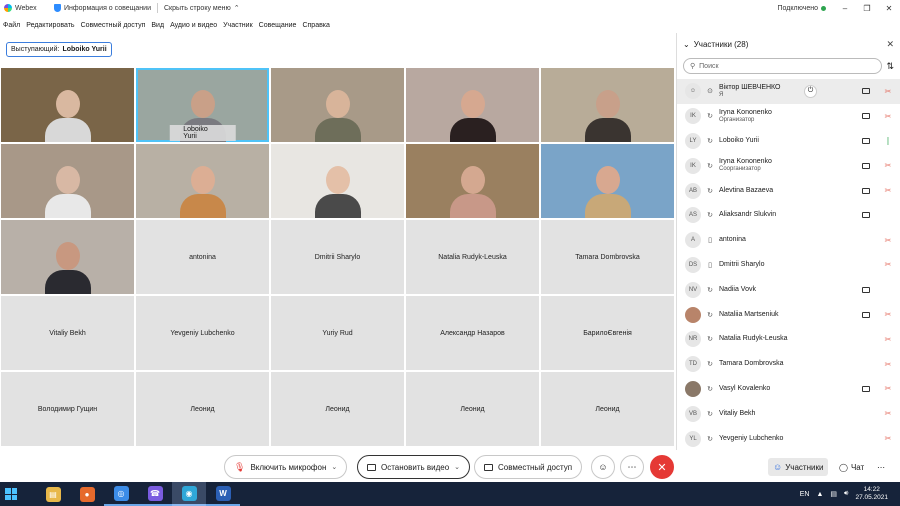  Describe the element at coordinates (11, 494) in the screenshot. I see `start-button` at that location.